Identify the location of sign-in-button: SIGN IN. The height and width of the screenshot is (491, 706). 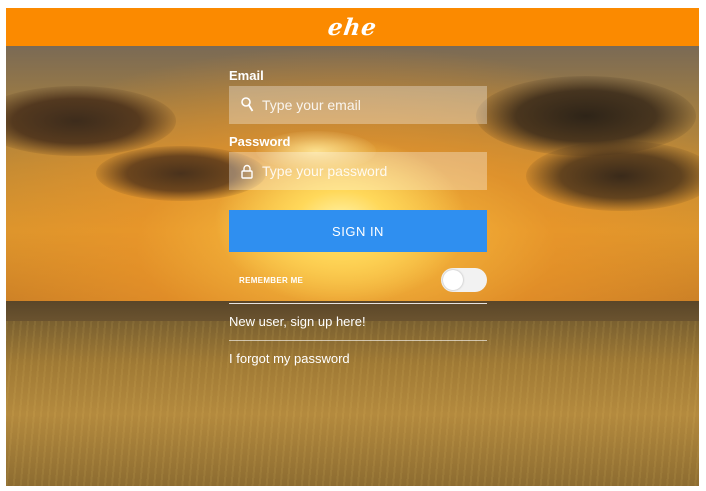
(358, 231).